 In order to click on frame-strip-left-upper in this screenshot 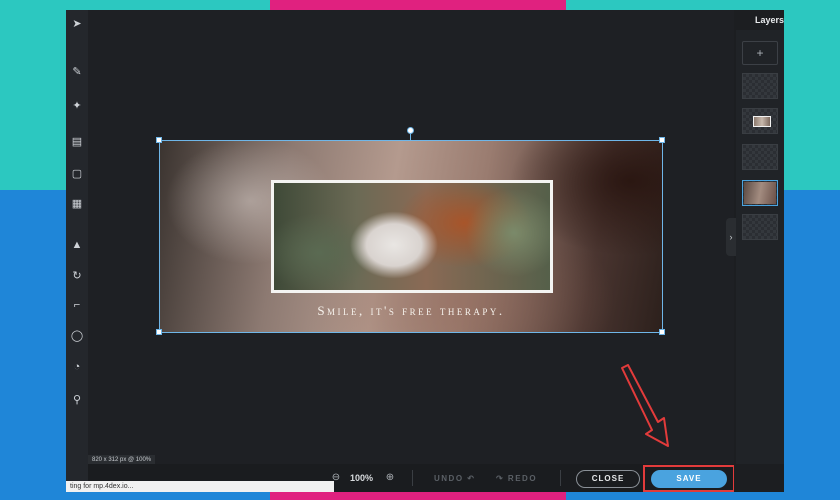, I will do `click(33, 95)`.